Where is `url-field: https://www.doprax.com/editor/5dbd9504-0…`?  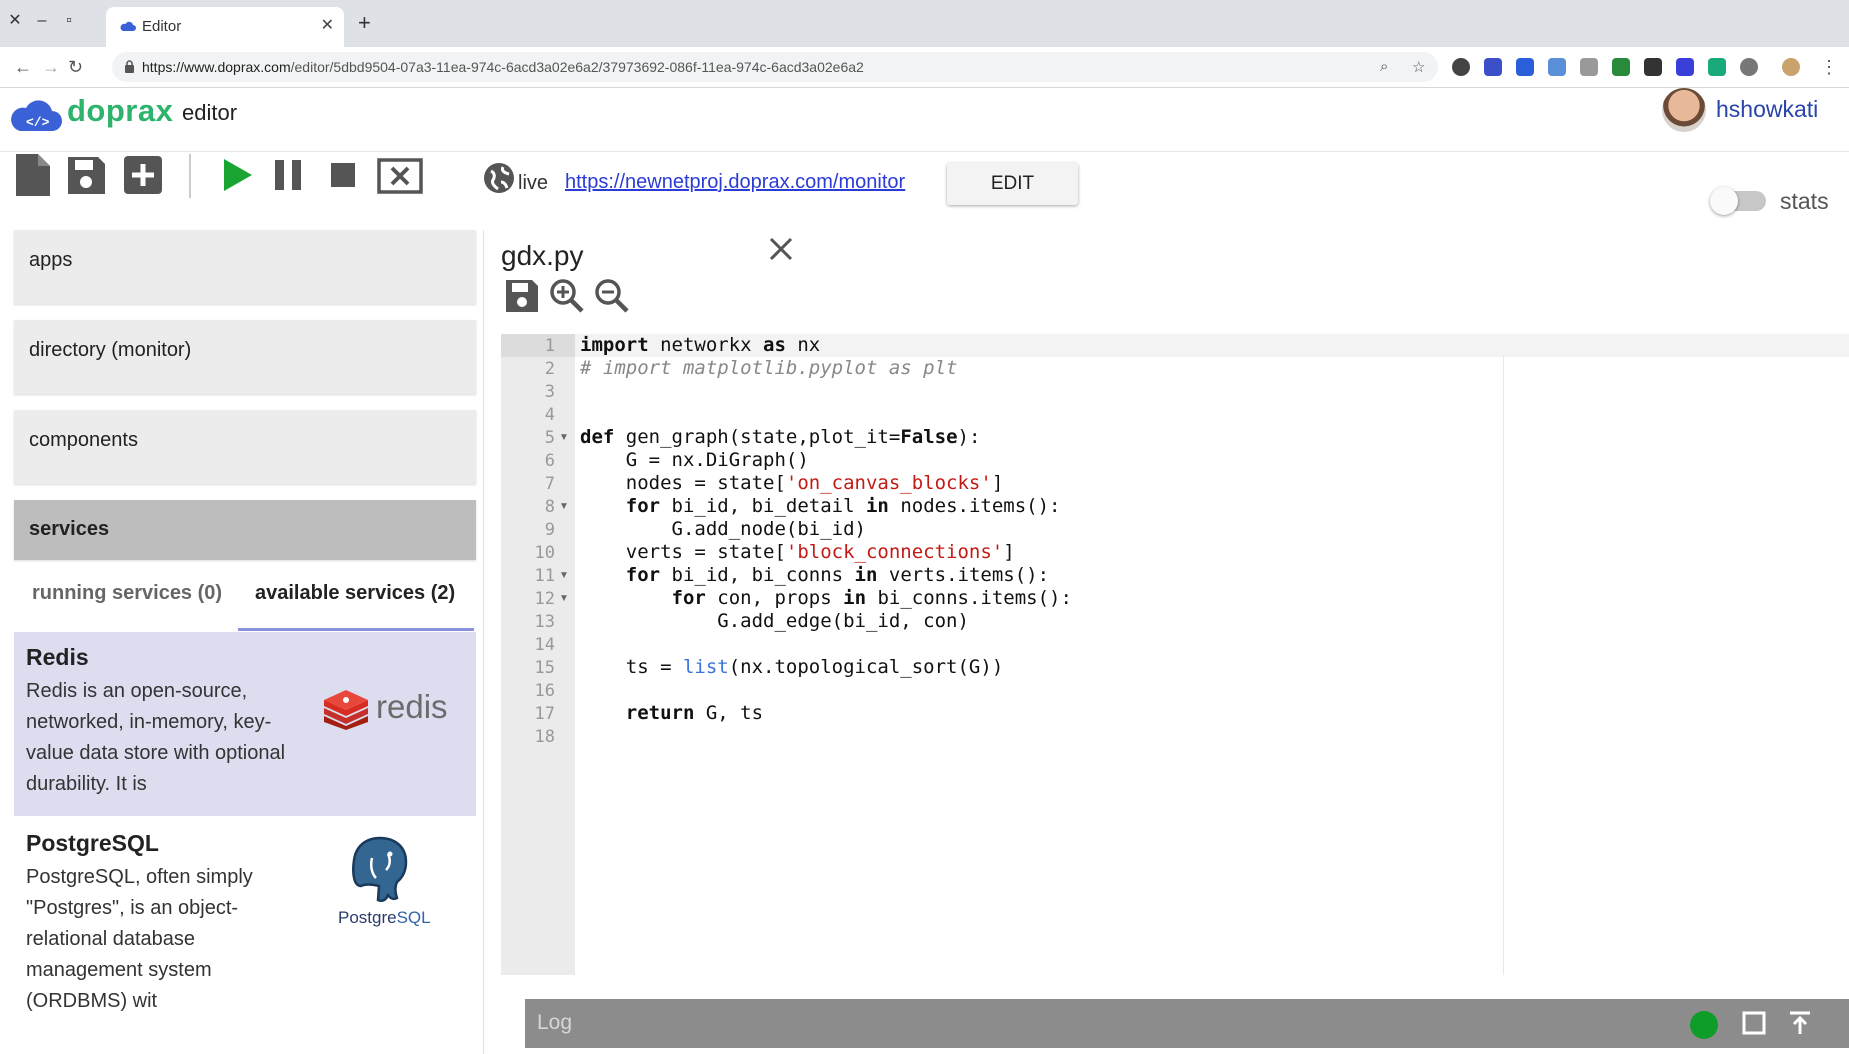 url-field: https://www.doprax.com/editor/5dbd9504-0… is located at coordinates (775, 67).